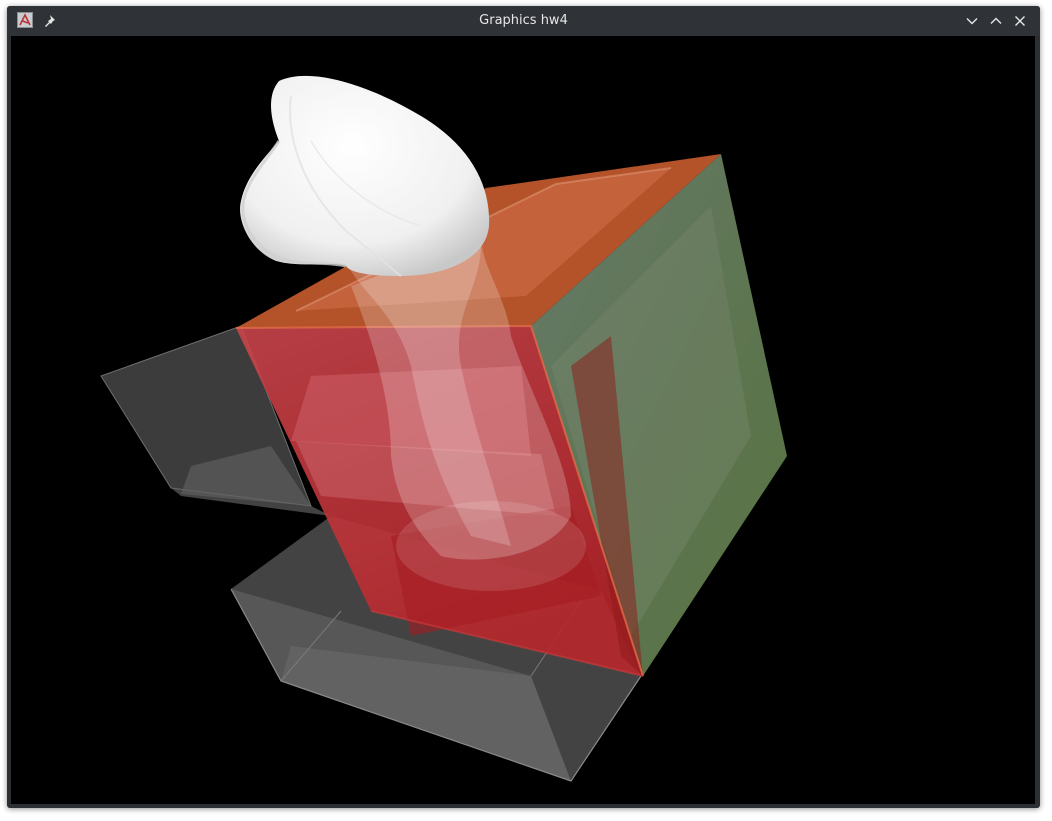 The height and width of the screenshot is (821, 1052). I want to click on minimize-button, so click(972, 21).